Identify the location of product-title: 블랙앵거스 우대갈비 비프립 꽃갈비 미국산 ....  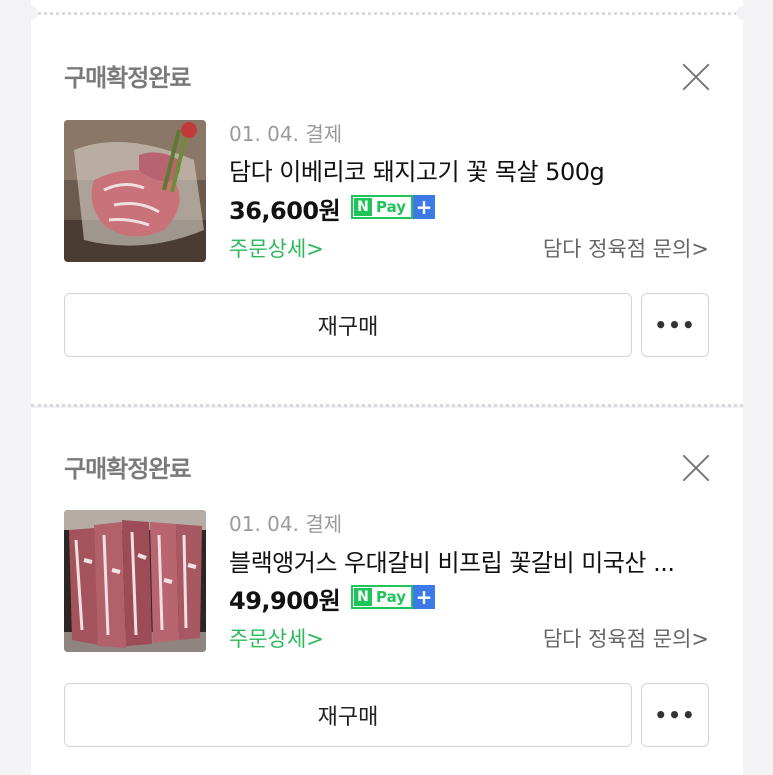
(469, 560).